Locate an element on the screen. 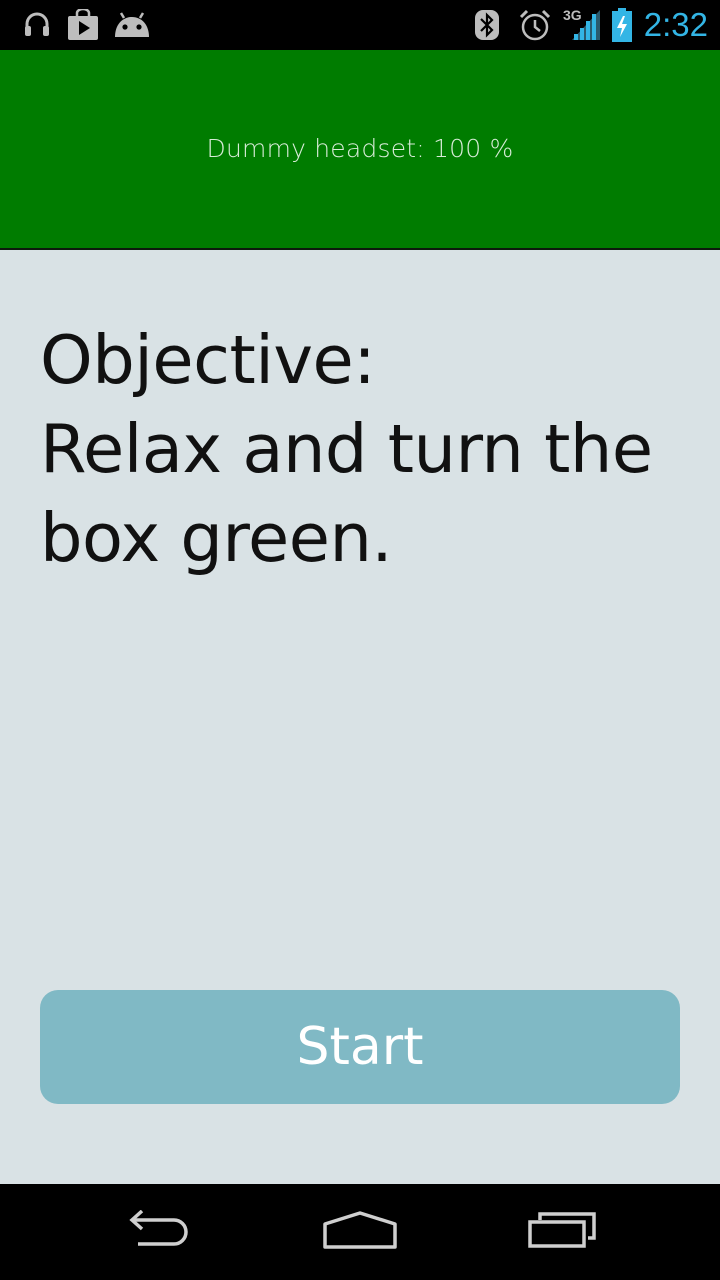 This screenshot has height=1280, width=720. status-bar: 3G 2:32 is located at coordinates (360, 25).